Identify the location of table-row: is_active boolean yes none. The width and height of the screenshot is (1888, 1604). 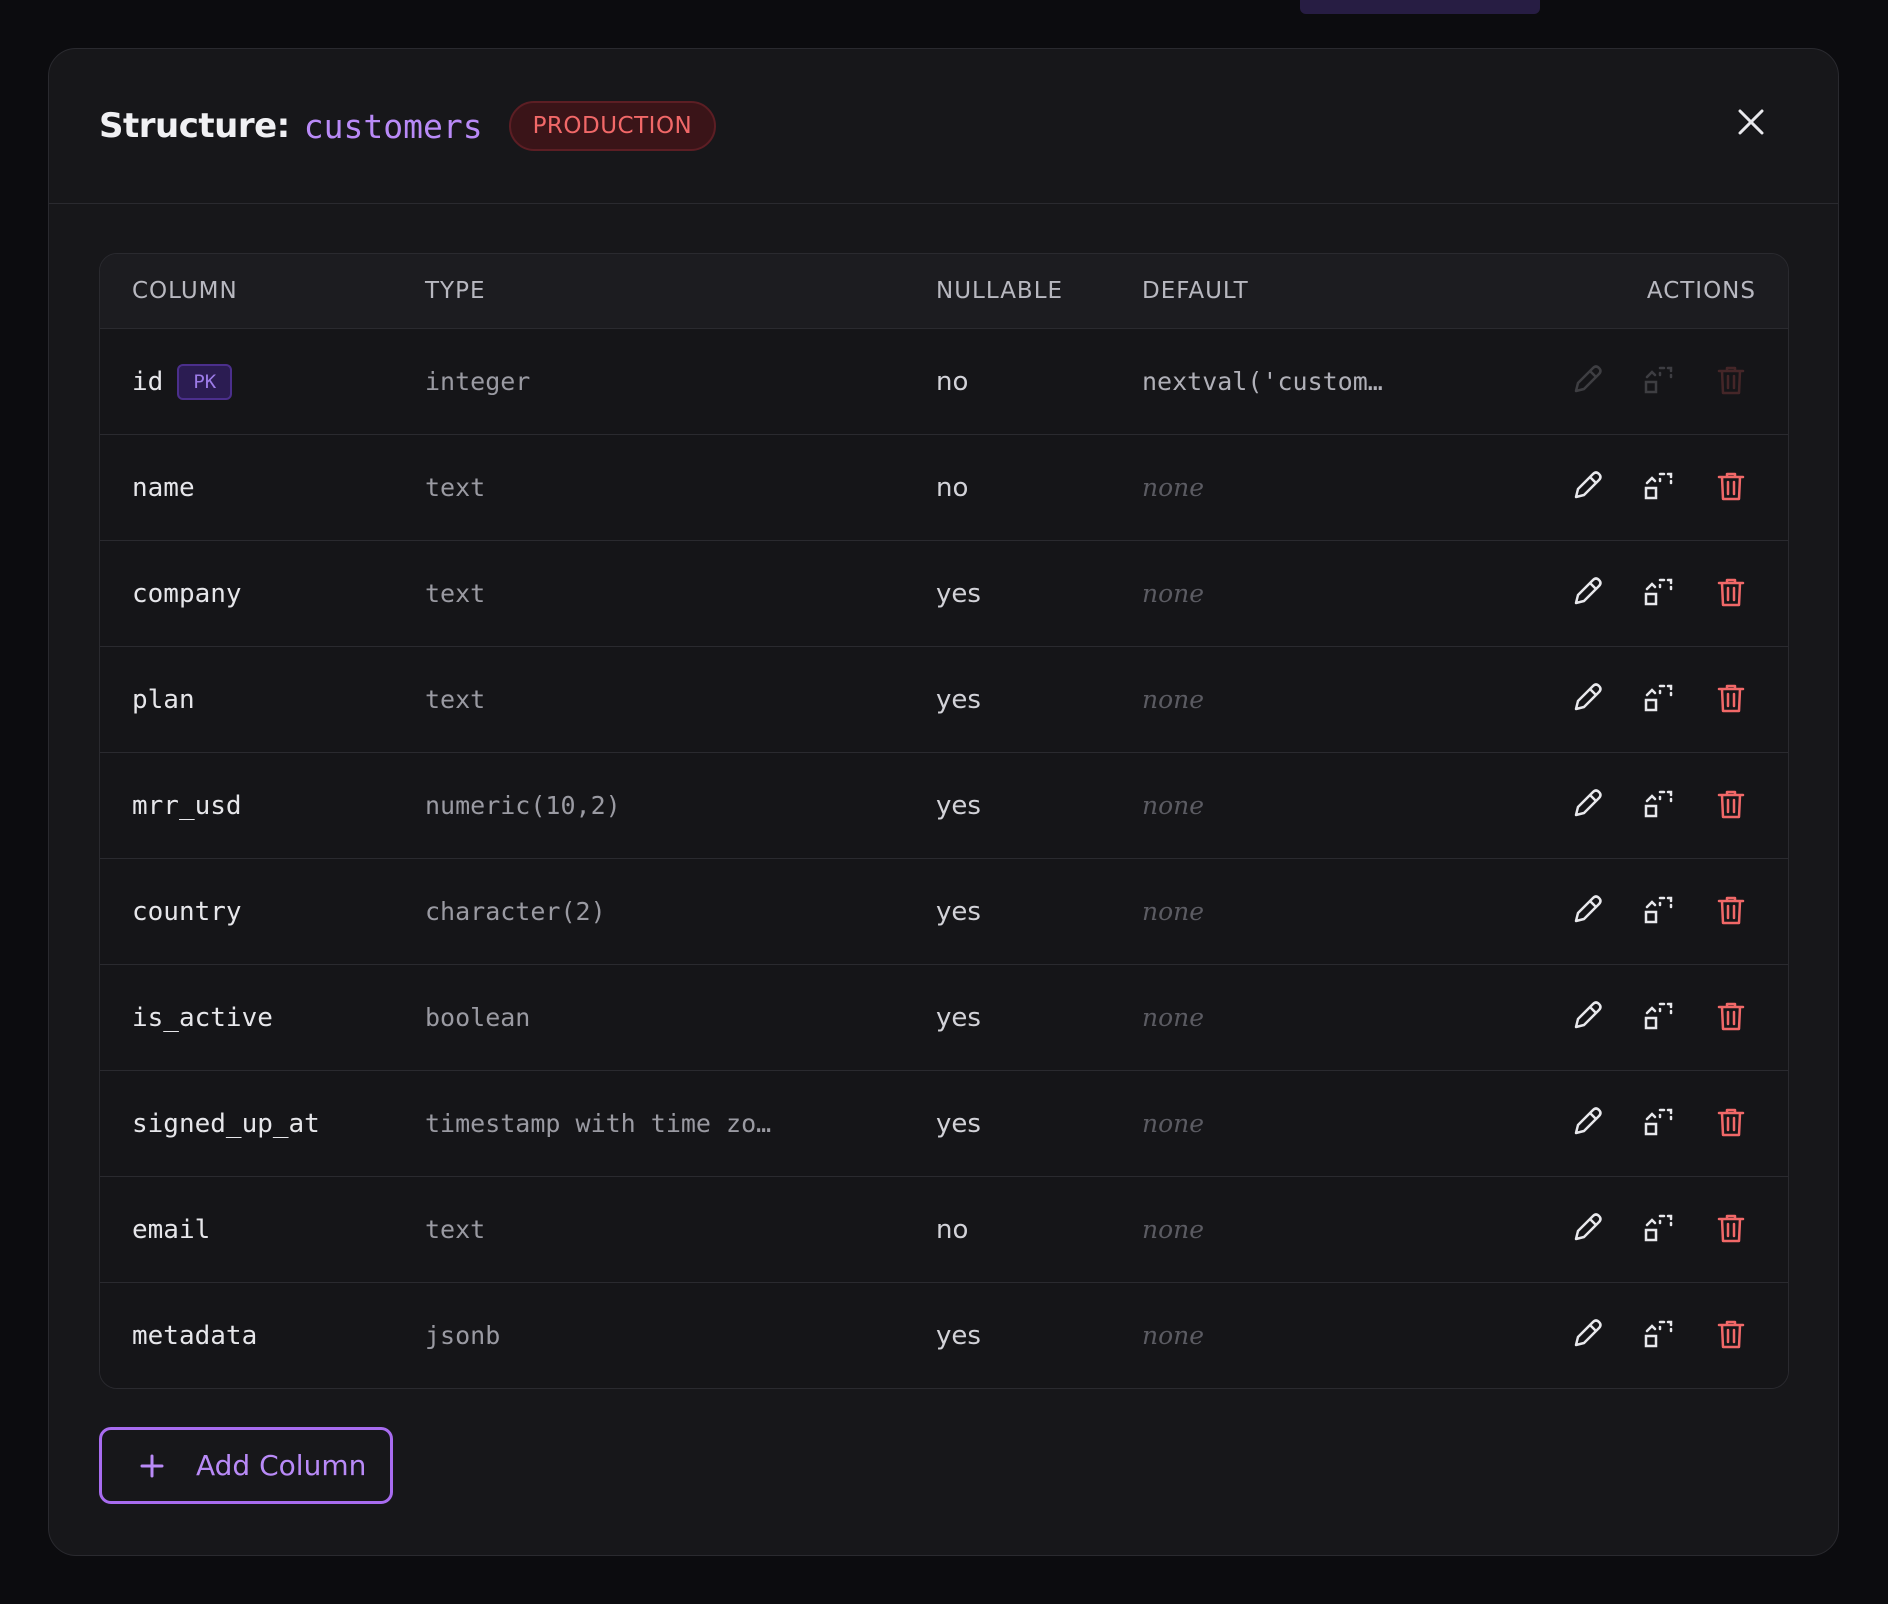
(944, 1018).